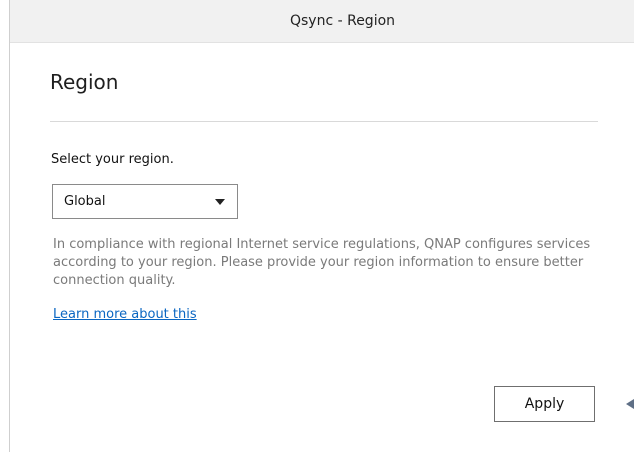 The width and height of the screenshot is (634, 452). Describe the element at coordinates (145, 201) in the screenshot. I see `region-dropdown: Global` at that location.